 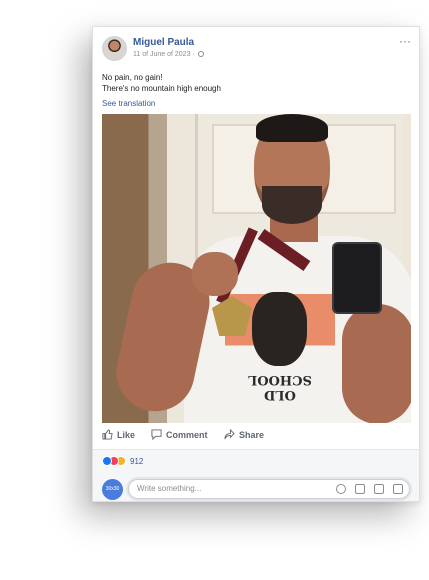 I want to click on post-text-line: No pain, no gain!, so click(x=132, y=77).